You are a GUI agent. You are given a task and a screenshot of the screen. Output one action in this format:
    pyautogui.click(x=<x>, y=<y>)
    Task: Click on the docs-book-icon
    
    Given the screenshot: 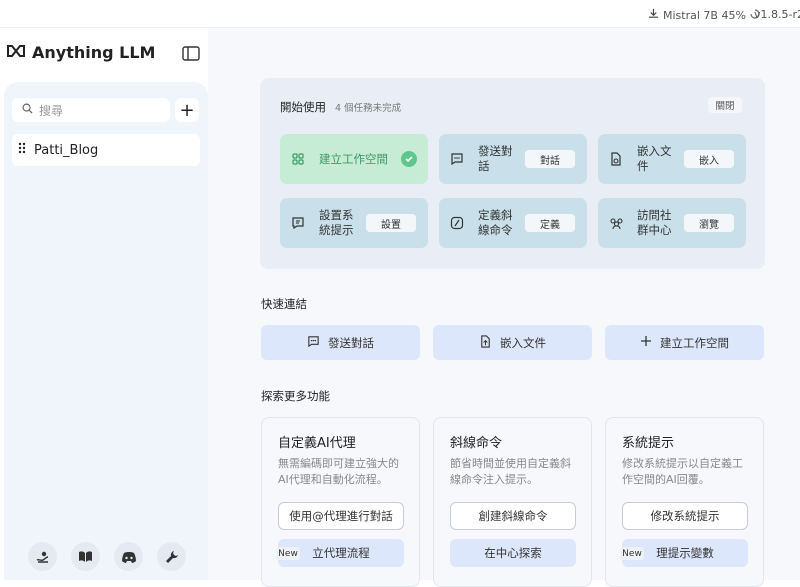 What is the action you would take?
    pyautogui.click(x=85, y=556)
    